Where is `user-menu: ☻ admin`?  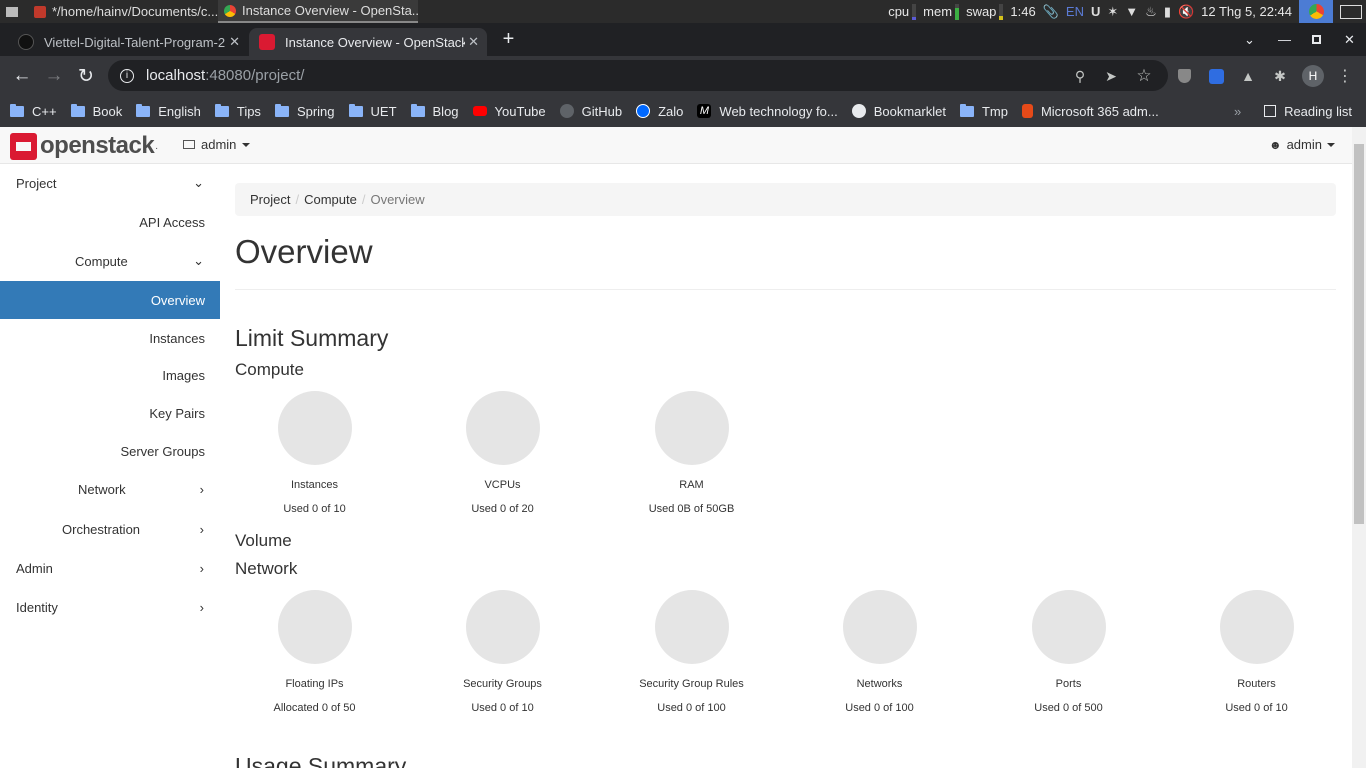 user-menu: ☻ admin is located at coordinates (1302, 144).